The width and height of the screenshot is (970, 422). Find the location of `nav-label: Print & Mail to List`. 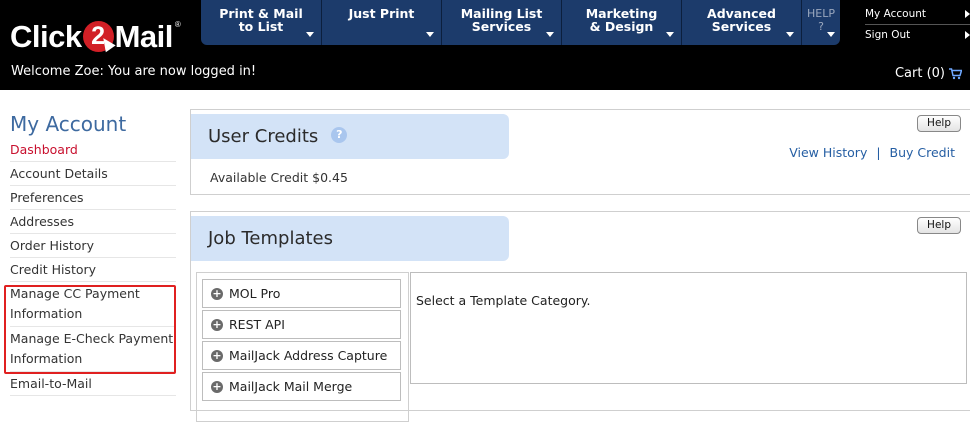

nav-label: Print & Mail to List is located at coordinates (261, 20).